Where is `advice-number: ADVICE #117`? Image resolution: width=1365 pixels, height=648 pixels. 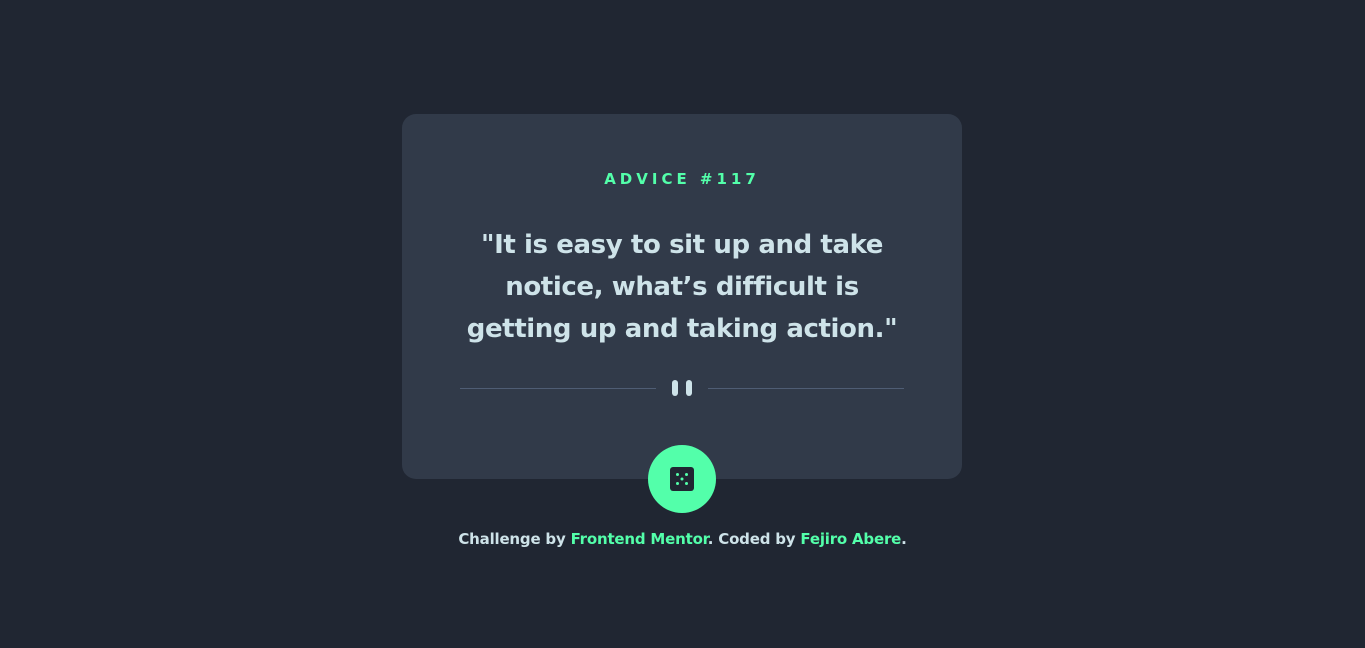 advice-number: ADVICE #117 is located at coordinates (682, 179).